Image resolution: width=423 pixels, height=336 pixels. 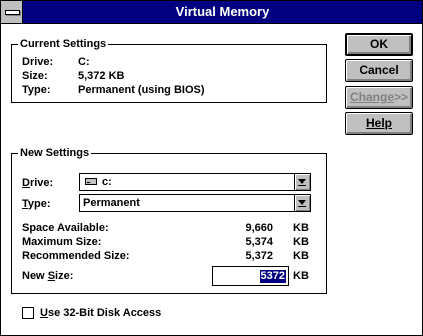 I want to click on disk-access-checkbox, so click(x=28, y=313).